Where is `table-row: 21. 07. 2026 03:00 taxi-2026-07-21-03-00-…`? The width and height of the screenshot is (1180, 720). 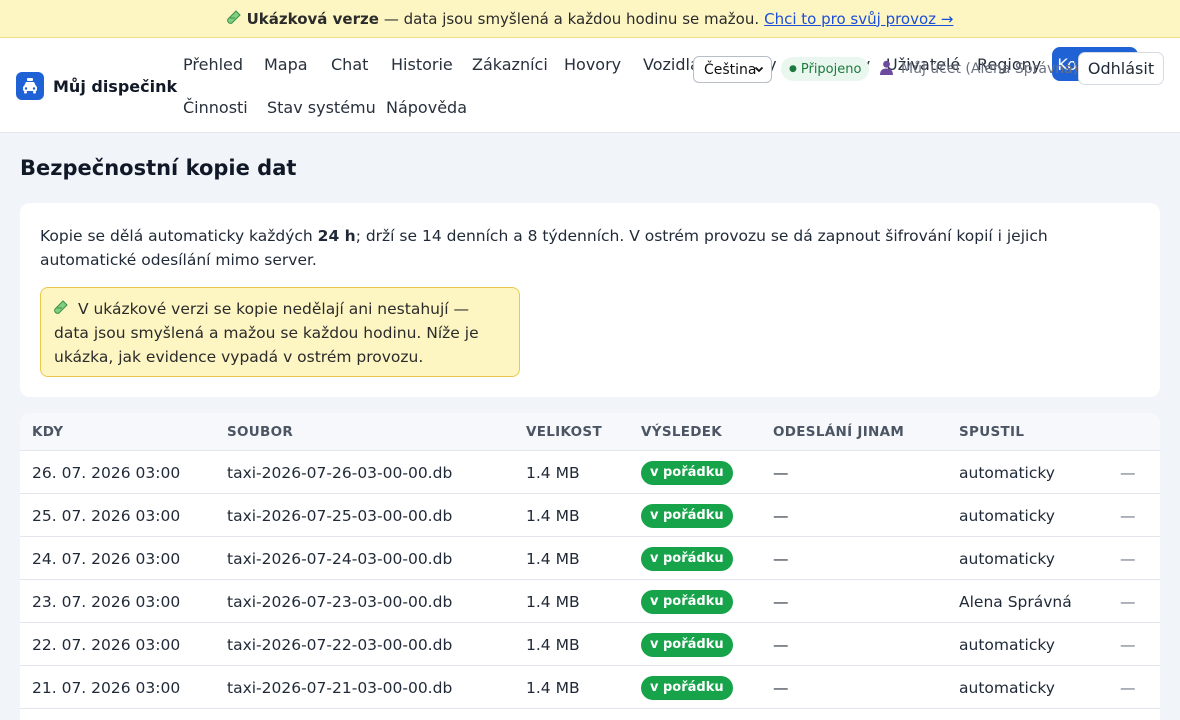
table-row: 21. 07. 2026 03:00 taxi-2026-07-21-03-00-… is located at coordinates (590, 687).